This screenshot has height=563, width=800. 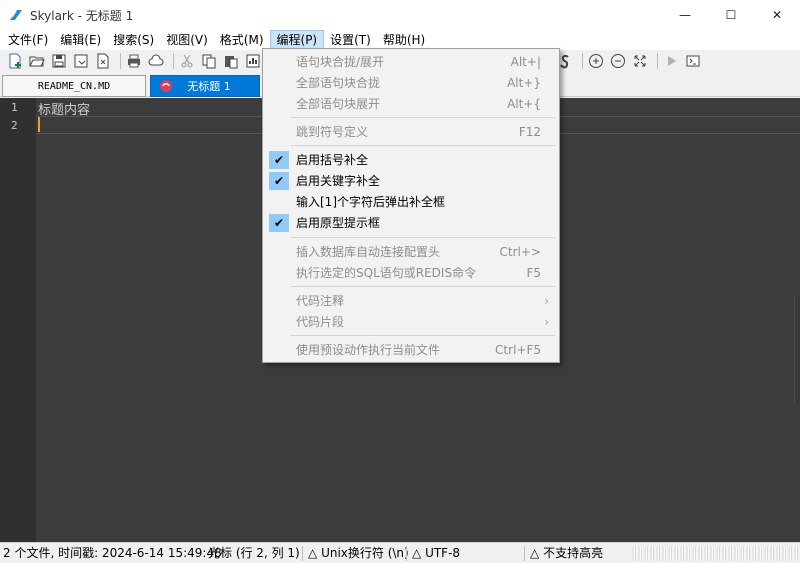 I want to click on menu-item-code-snippets: 代码片段 ›, so click(x=411, y=321).